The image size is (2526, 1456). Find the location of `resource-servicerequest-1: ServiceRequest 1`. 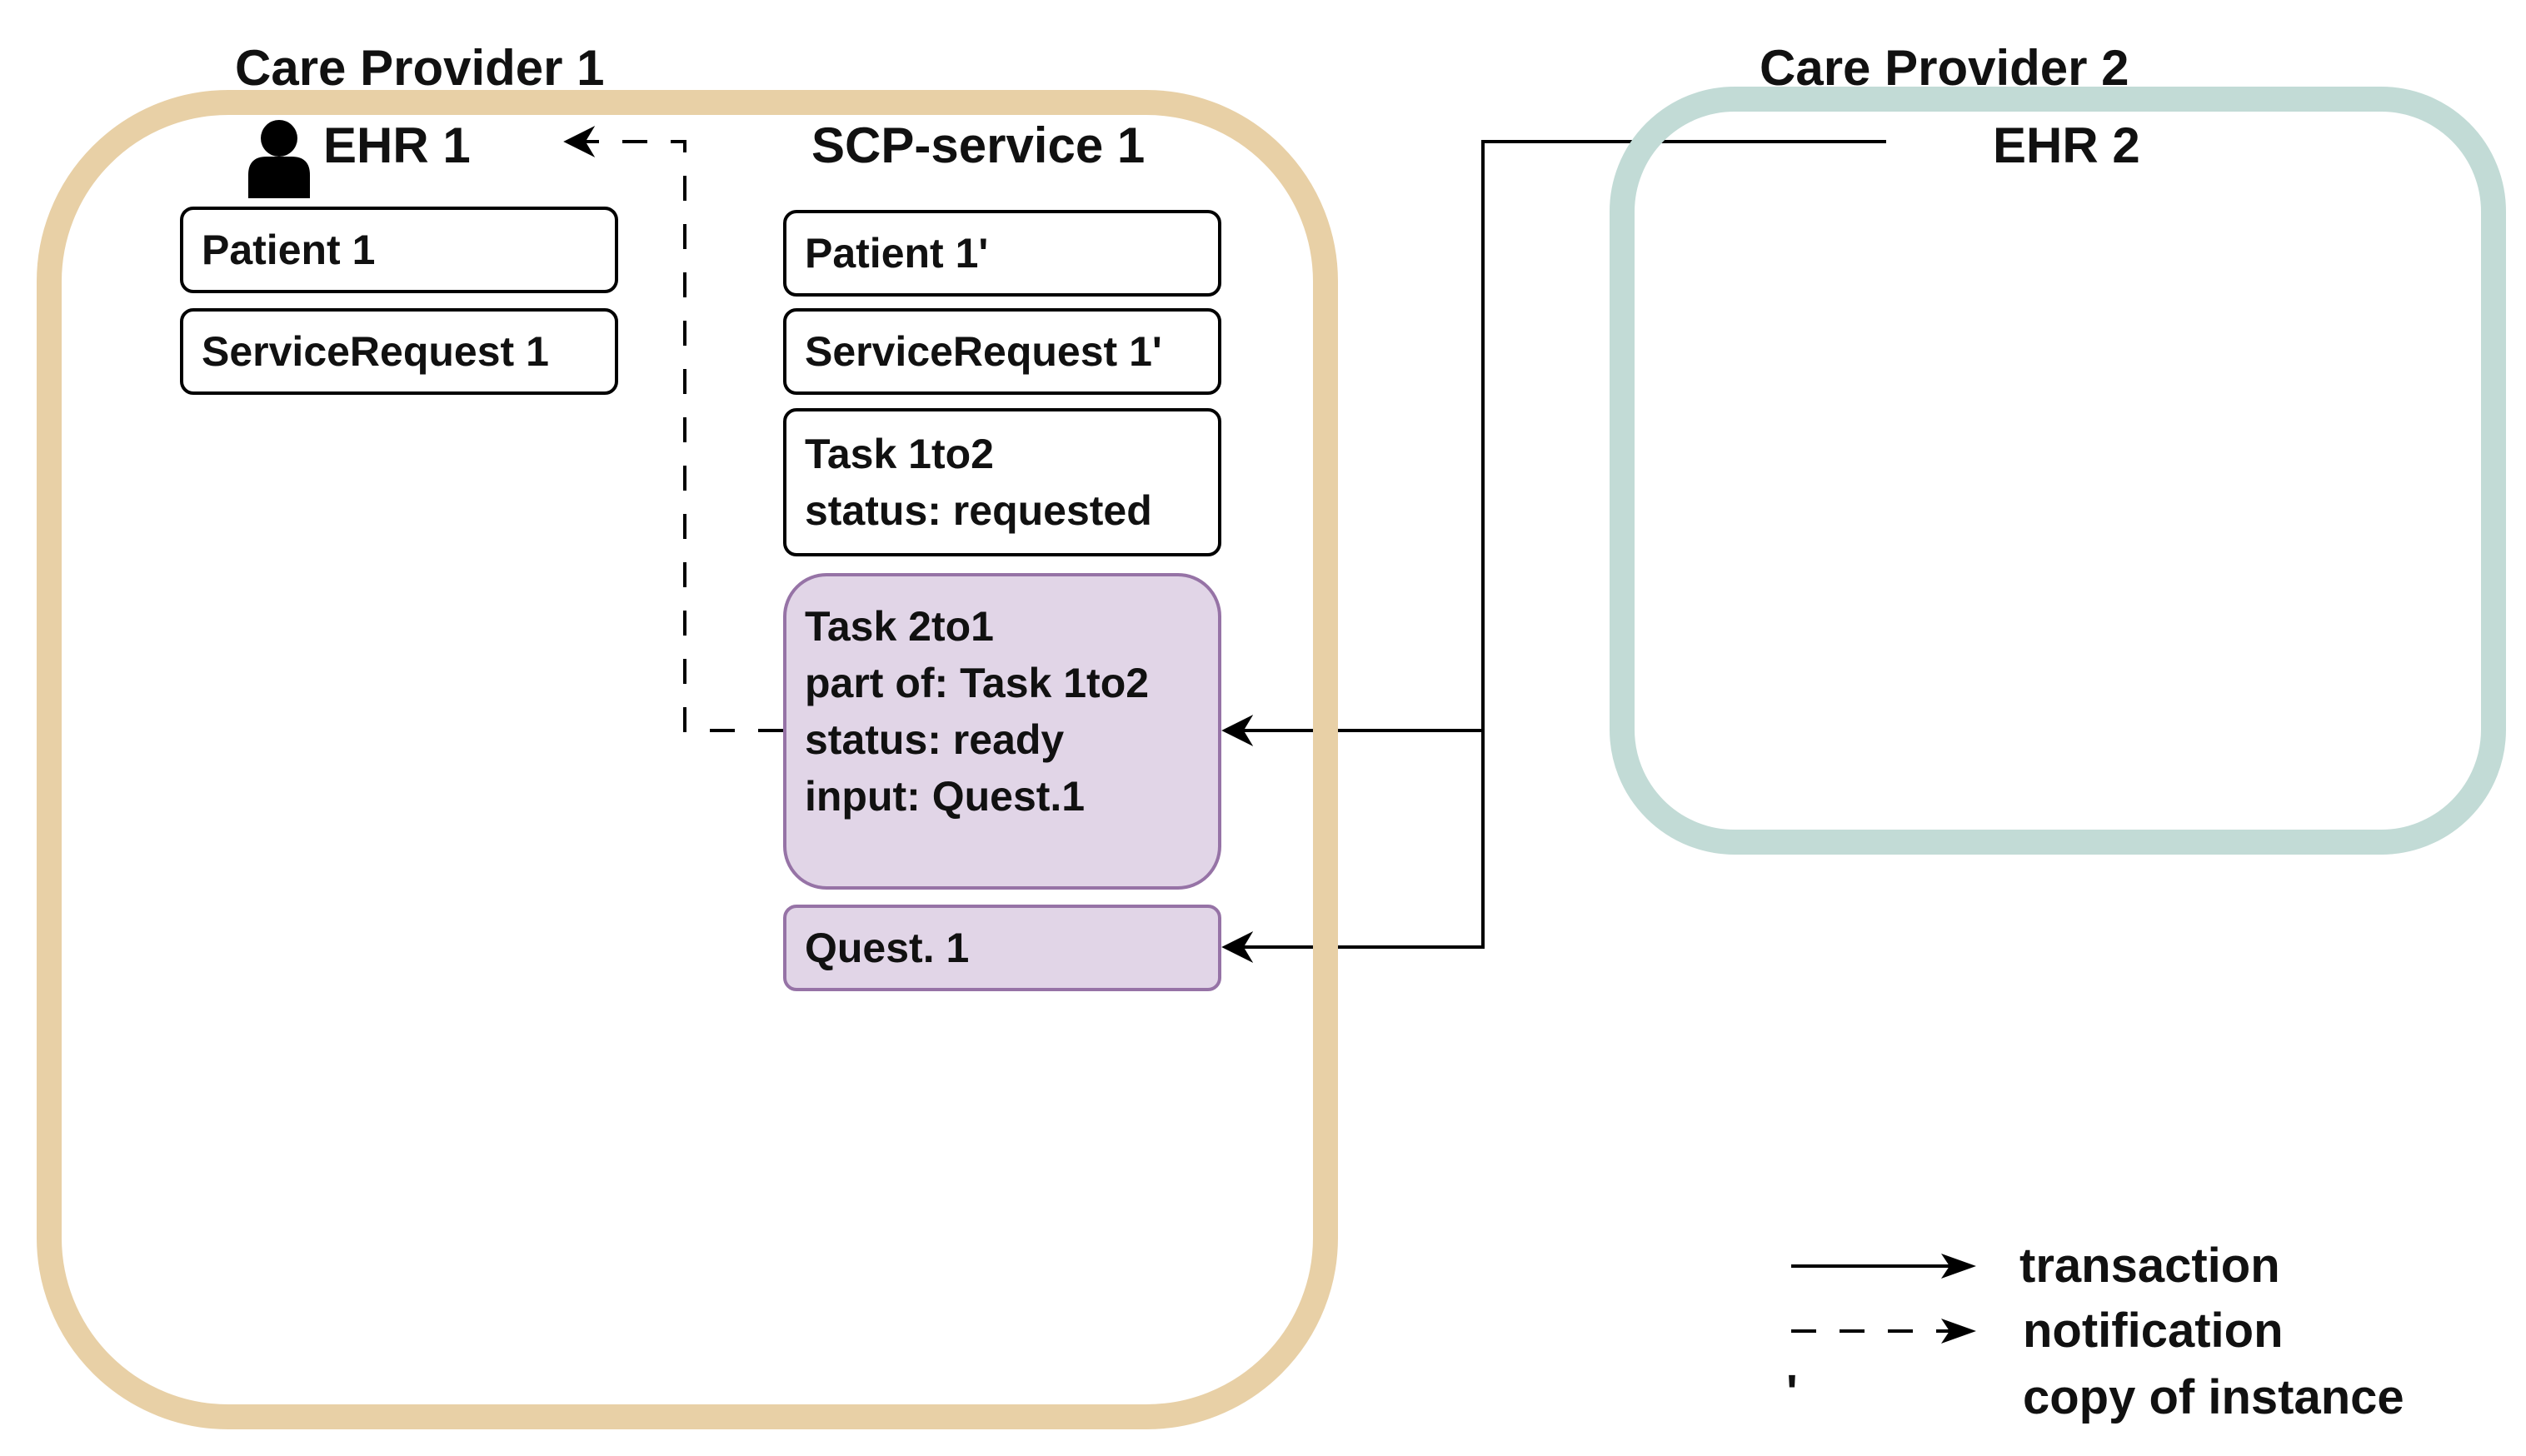

resource-servicerequest-1: ServiceRequest 1 is located at coordinates (399, 351).